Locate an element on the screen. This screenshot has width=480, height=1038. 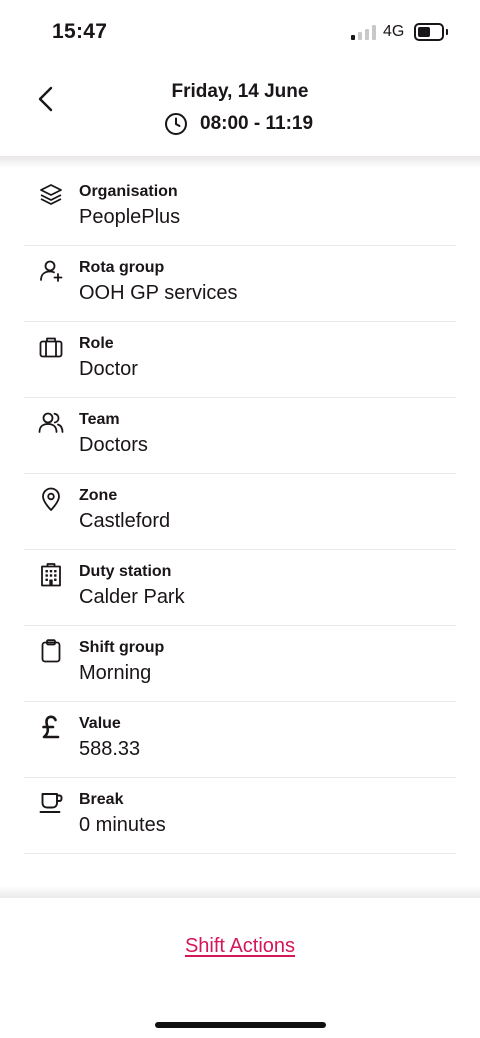
detail-value: PeoplePlus is located at coordinates (130, 217).